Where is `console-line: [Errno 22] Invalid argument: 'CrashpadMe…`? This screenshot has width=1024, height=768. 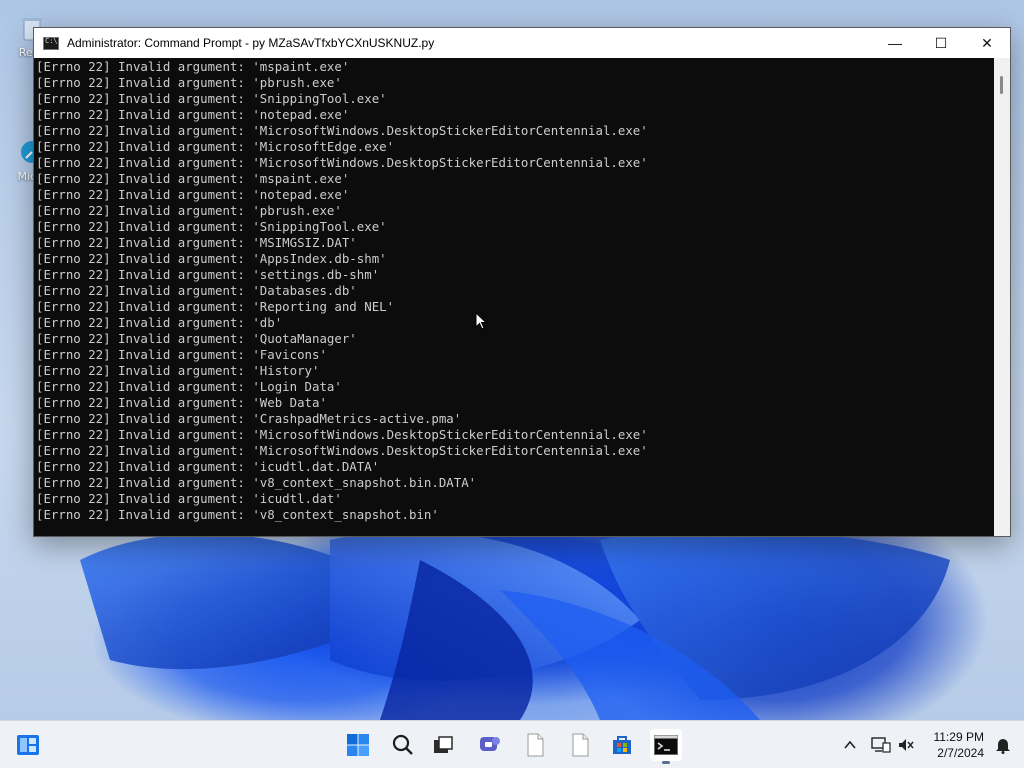
console-line: [Errno 22] Invalid argument: 'CrashpadMe… is located at coordinates (249, 418).